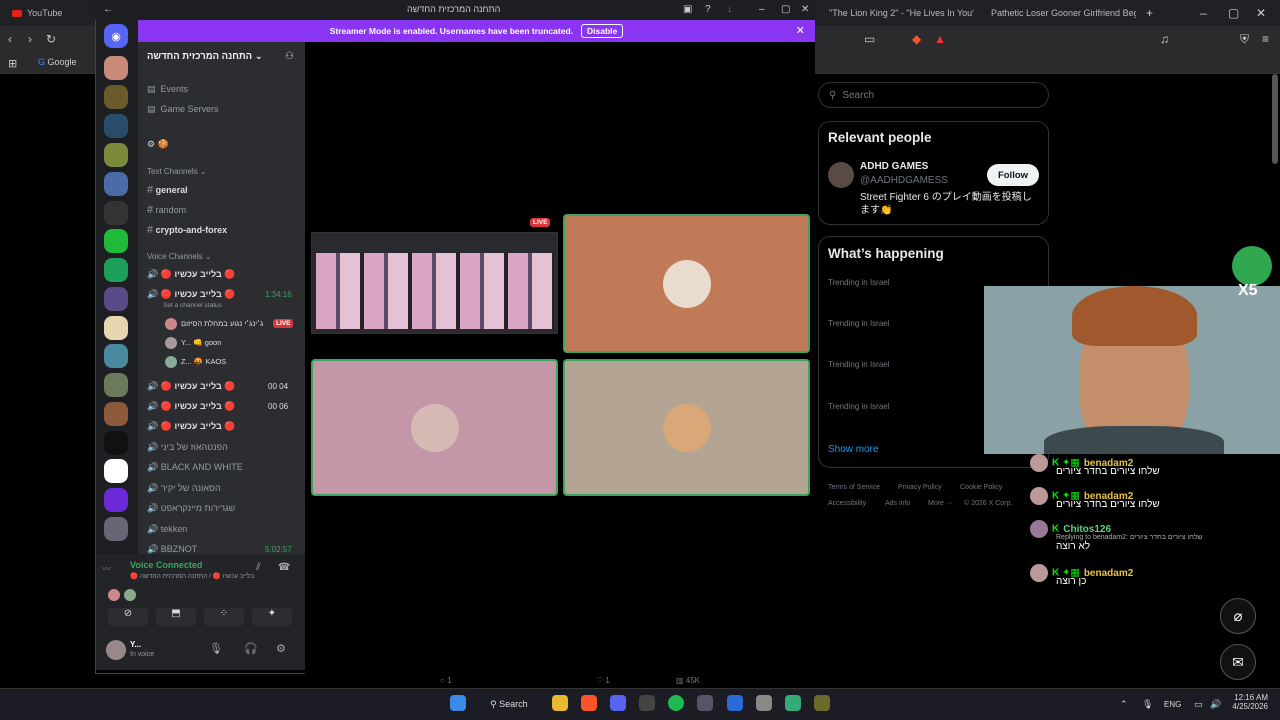  What do you see at coordinates (933, 95) in the screenshot?
I see `search-input: ⚲ Search` at bounding box center [933, 95].